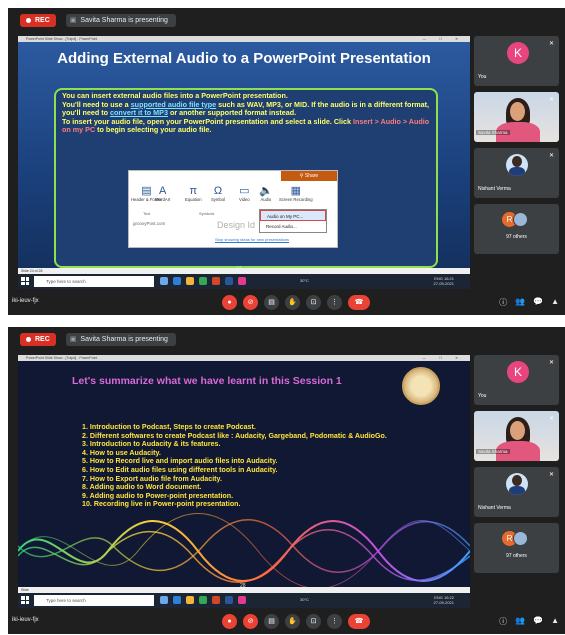  I want to click on call-controls: ● ⊘ ▤ ✋ ⊡ ⋮ ☎, so click(296, 302).